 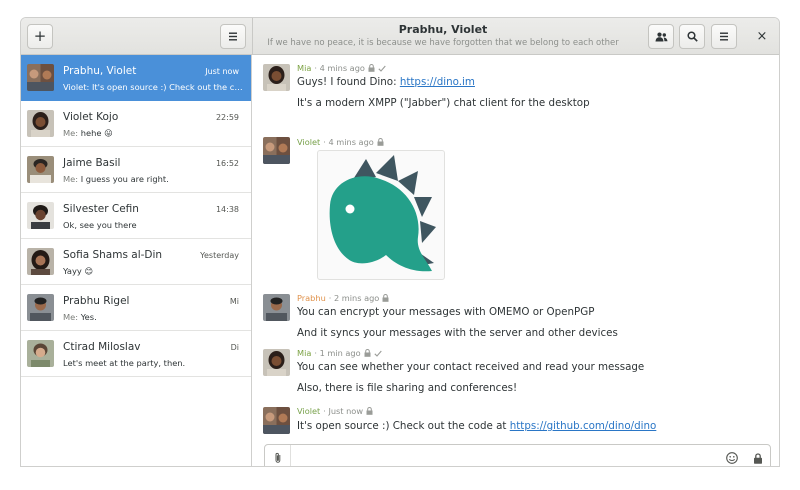 I want to click on message-header: Prabhu · 2 mins ago, so click(x=343, y=298).